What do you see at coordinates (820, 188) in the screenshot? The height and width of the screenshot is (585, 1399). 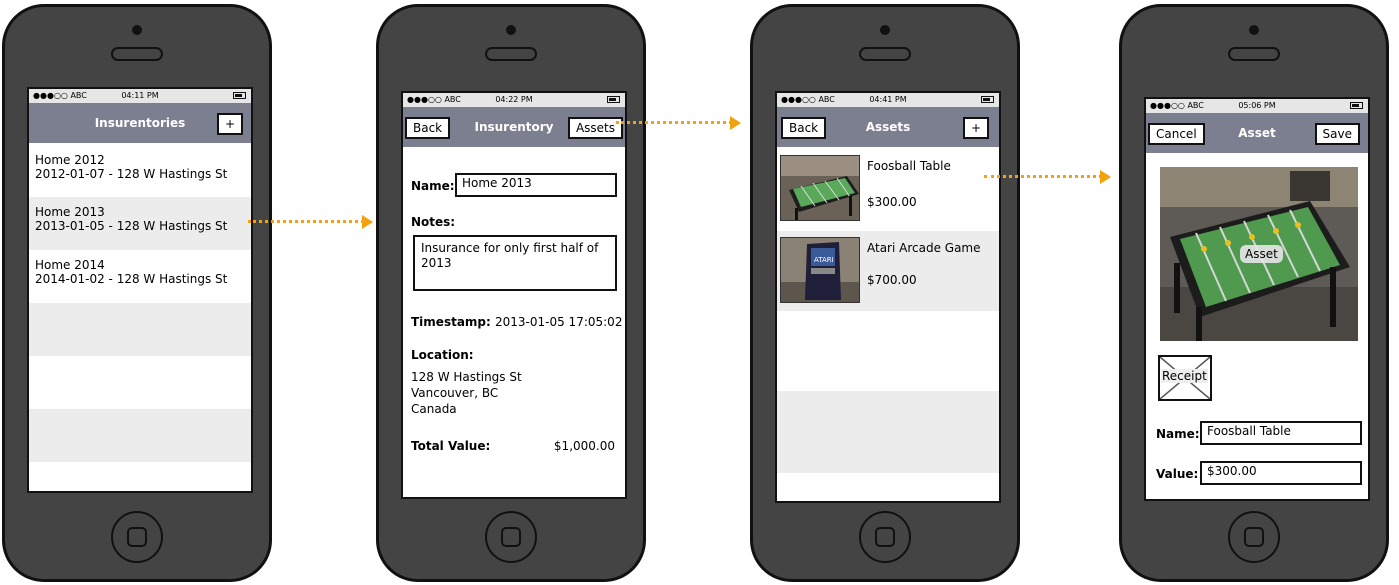 I see `foosball-thumbnail` at bounding box center [820, 188].